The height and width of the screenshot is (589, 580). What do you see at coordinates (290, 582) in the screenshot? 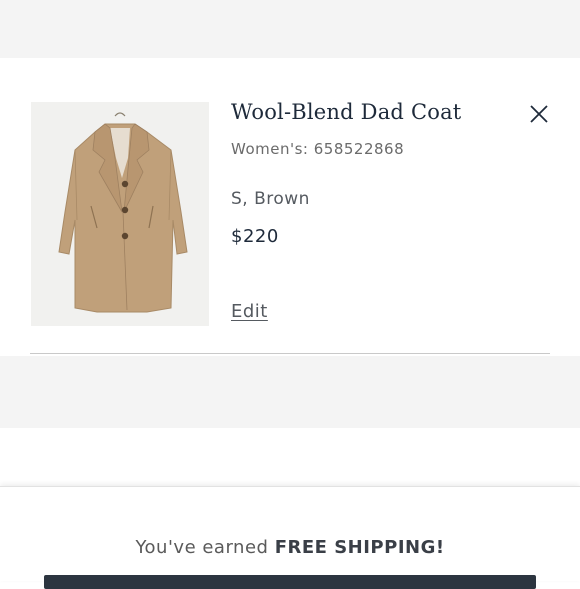
I see `checkout-button` at bounding box center [290, 582].